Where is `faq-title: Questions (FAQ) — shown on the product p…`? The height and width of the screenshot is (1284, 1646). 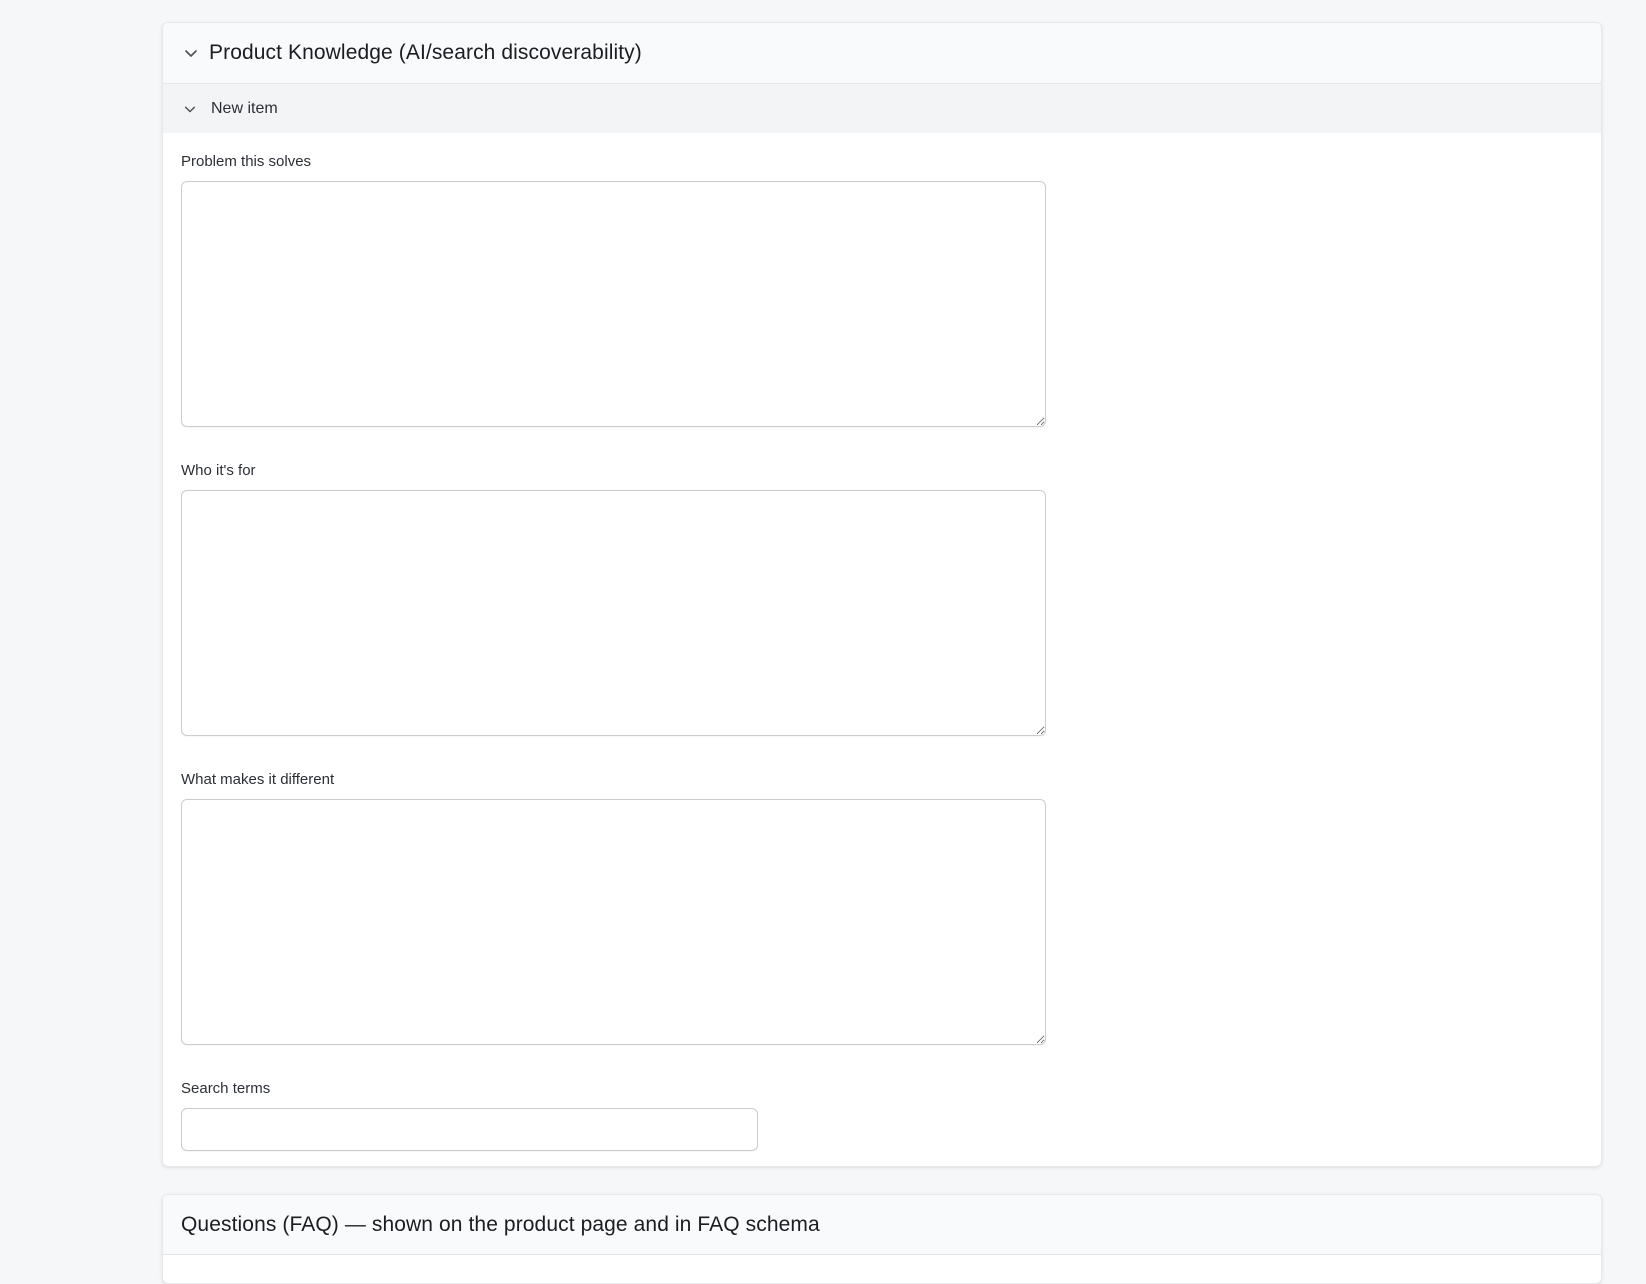
faq-title: Questions (FAQ) — shown on the product p… is located at coordinates (500, 1224).